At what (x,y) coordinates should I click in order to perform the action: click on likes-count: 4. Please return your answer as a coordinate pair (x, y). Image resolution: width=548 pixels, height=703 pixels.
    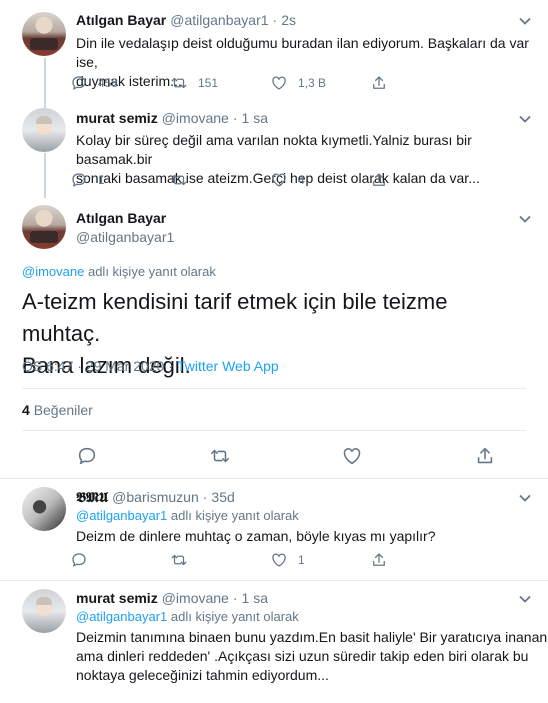
    Looking at the image, I should click on (26, 410).